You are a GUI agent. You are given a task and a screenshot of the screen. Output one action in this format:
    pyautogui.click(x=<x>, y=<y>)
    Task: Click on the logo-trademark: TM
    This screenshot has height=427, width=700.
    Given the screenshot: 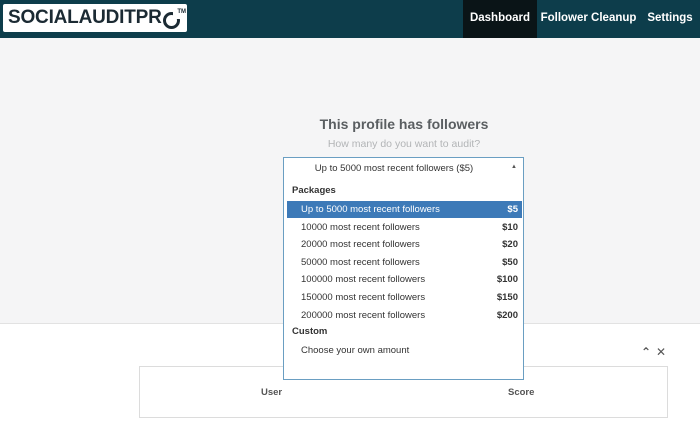 What is the action you would take?
    pyautogui.click(x=181, y=12)
    